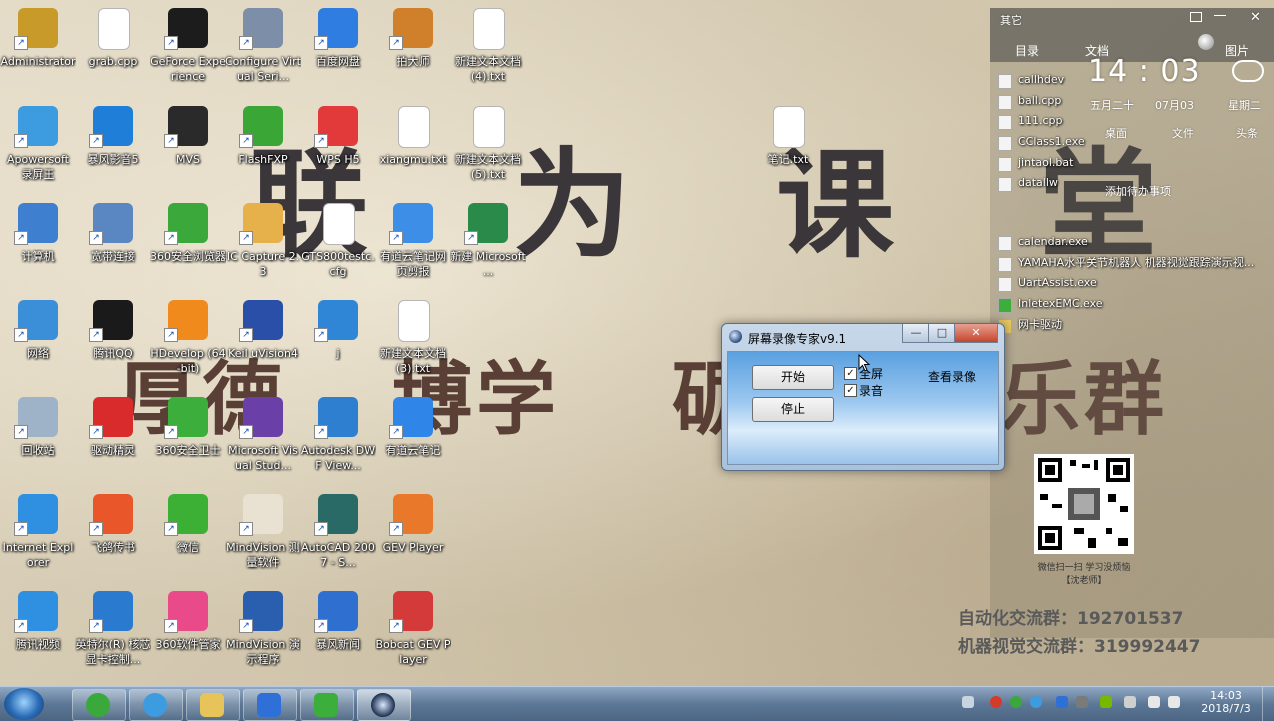 This screenshot has height=721, width=1274. I want to click on side-panel-file: 111.cpp, so click(1135, 121).